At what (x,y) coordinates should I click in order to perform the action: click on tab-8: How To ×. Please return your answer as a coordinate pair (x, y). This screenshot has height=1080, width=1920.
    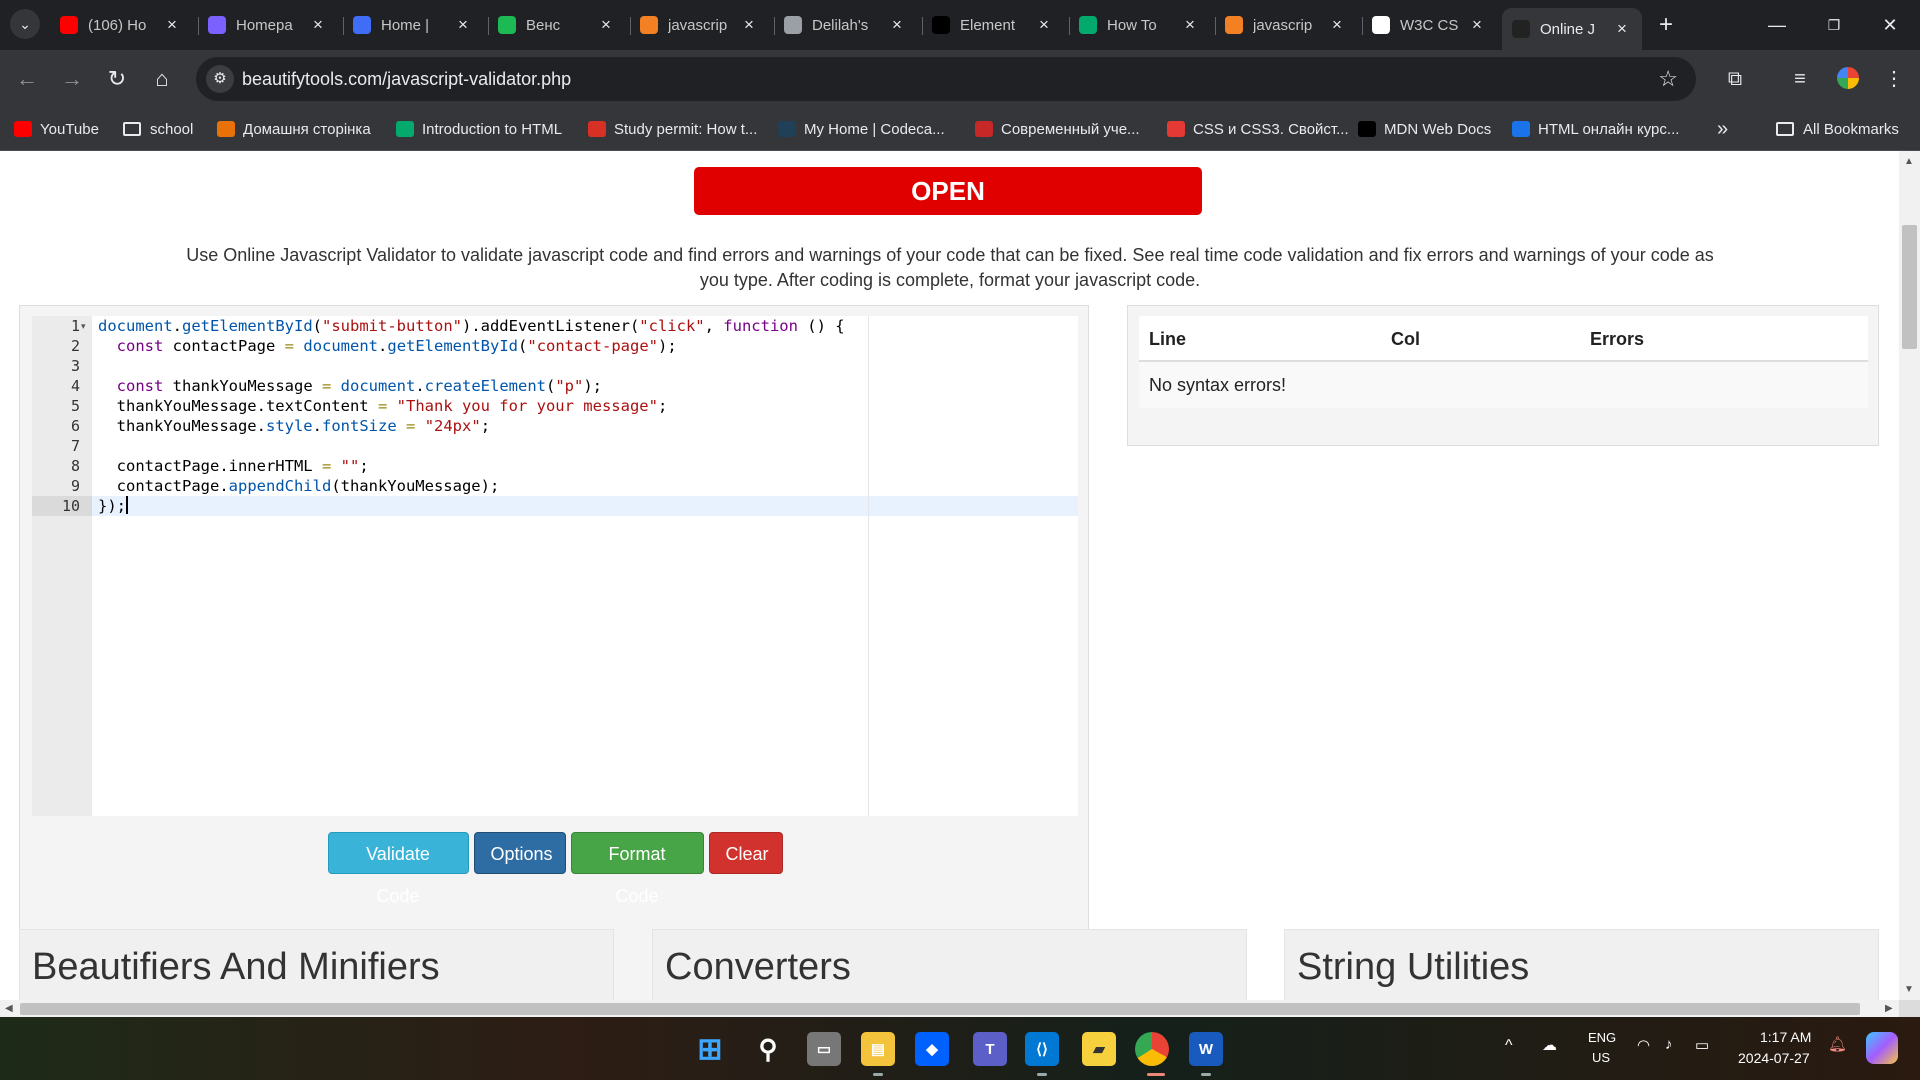
    Looking at the image, I should click on (1139, 25).